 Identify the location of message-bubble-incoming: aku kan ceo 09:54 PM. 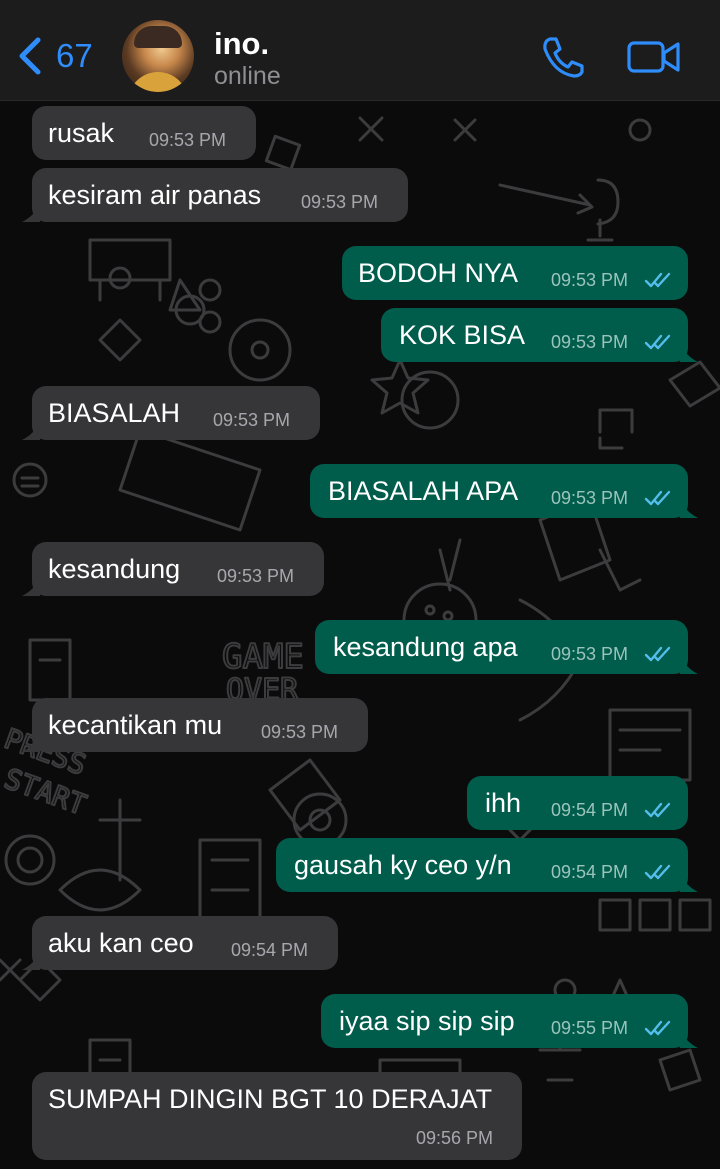
(180, 943).